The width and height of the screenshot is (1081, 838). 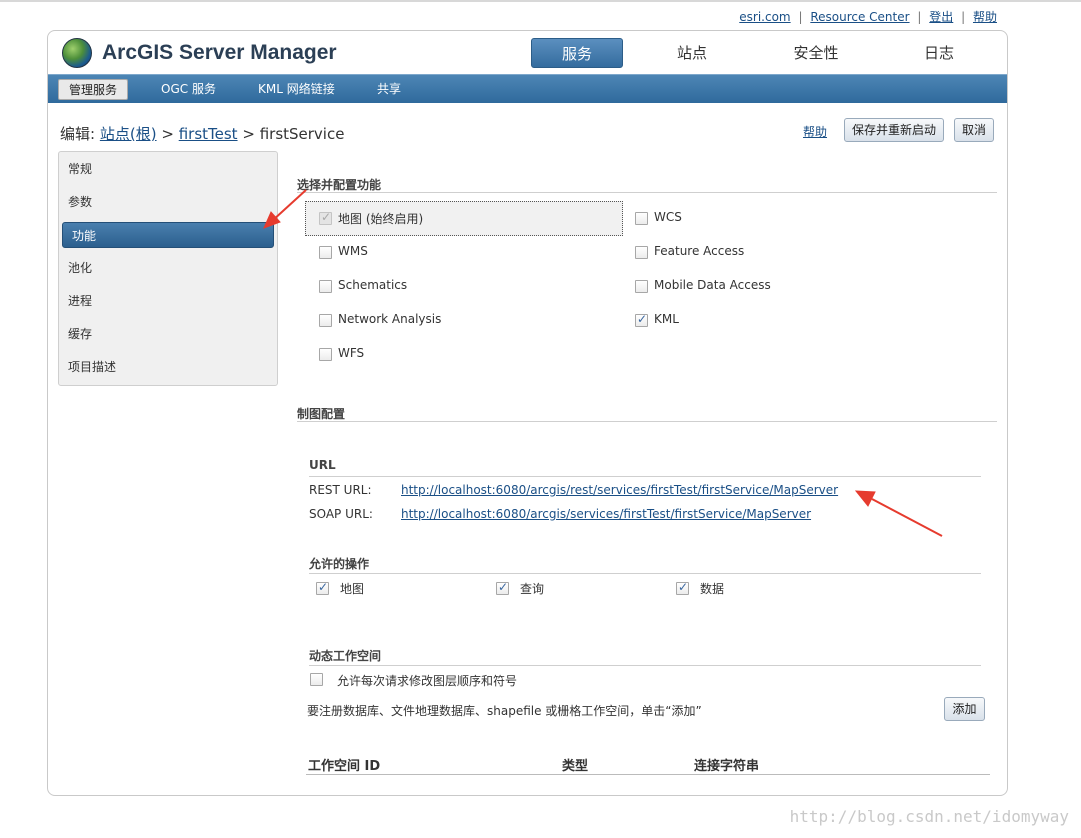 What do you see at coordinates (128, 134) in the screenshot?
I see `breadcrumb-site: 站点(根)` at bounding box center [128, 134].